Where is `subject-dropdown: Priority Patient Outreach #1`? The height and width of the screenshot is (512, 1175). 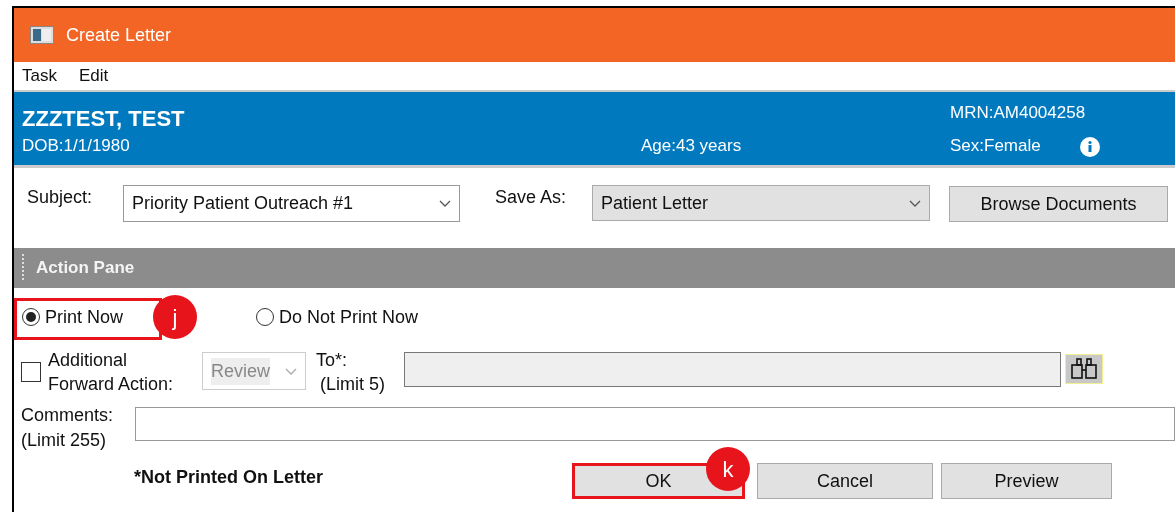 subject-dropdown: Priority Patient Outreach #1 is located at coordinates (291, 203).